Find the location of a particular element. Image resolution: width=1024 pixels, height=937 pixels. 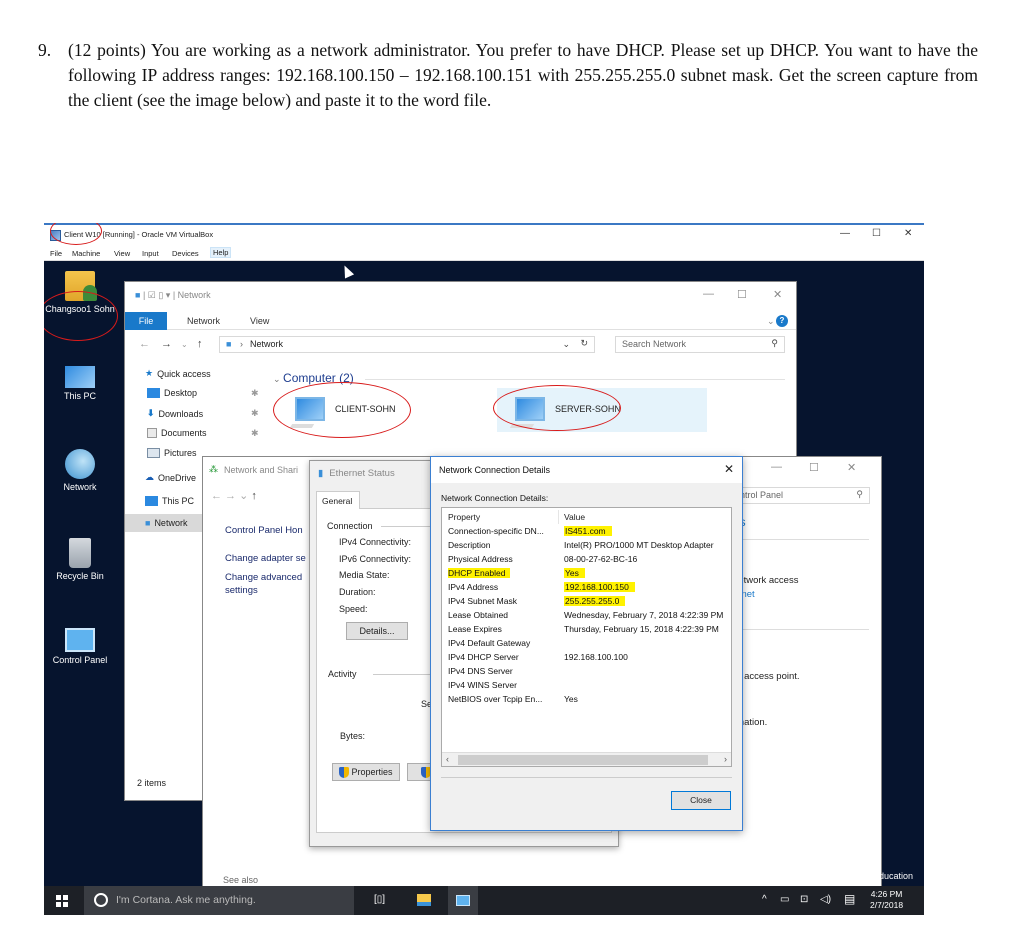

clock-time: 4:26 PM is located at coordinates (886, 894).